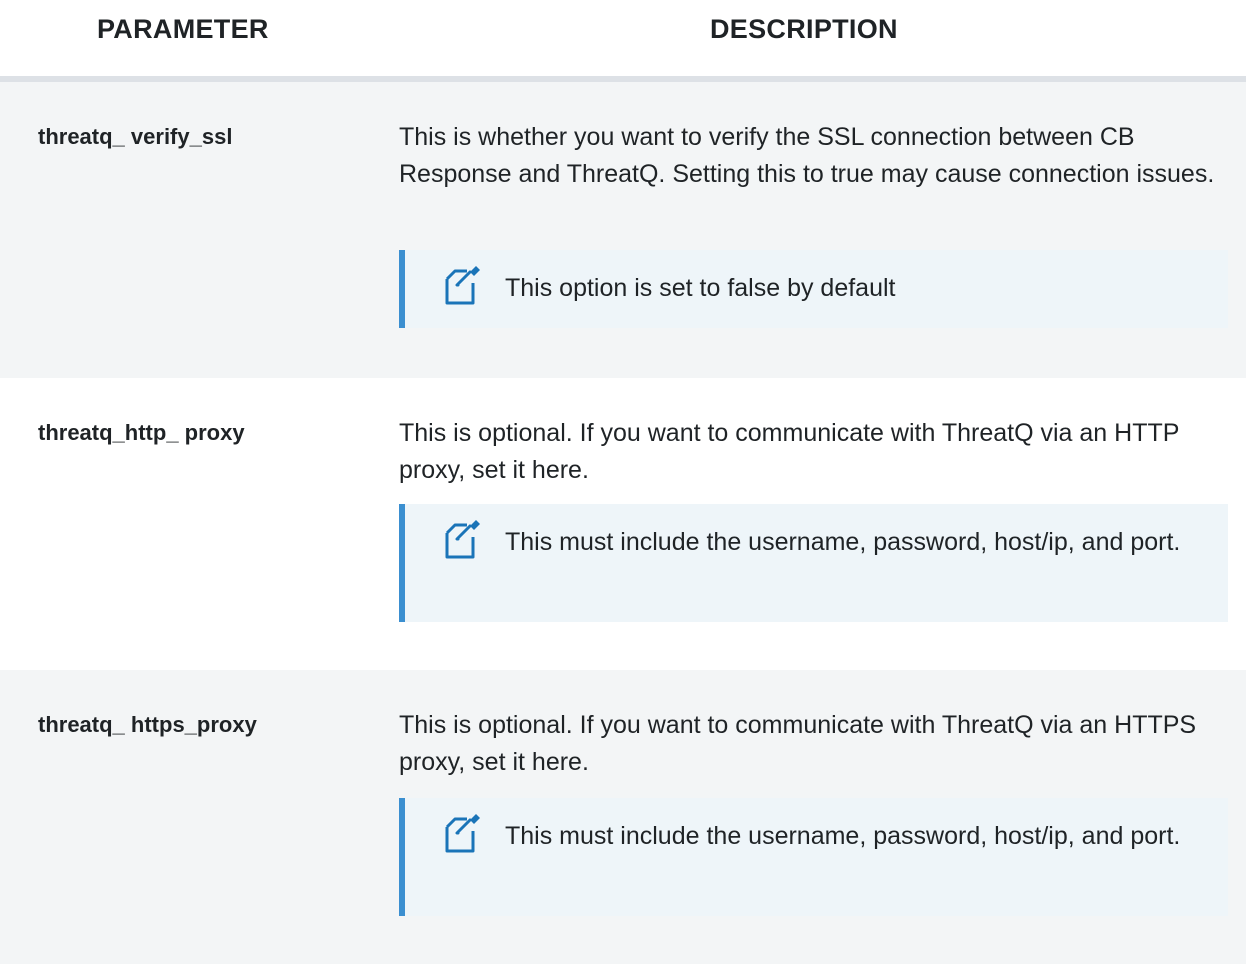 This screenshot has width=1246, height=964. I want to click on note-callout: This option is set to false by default, so click(813, 289).